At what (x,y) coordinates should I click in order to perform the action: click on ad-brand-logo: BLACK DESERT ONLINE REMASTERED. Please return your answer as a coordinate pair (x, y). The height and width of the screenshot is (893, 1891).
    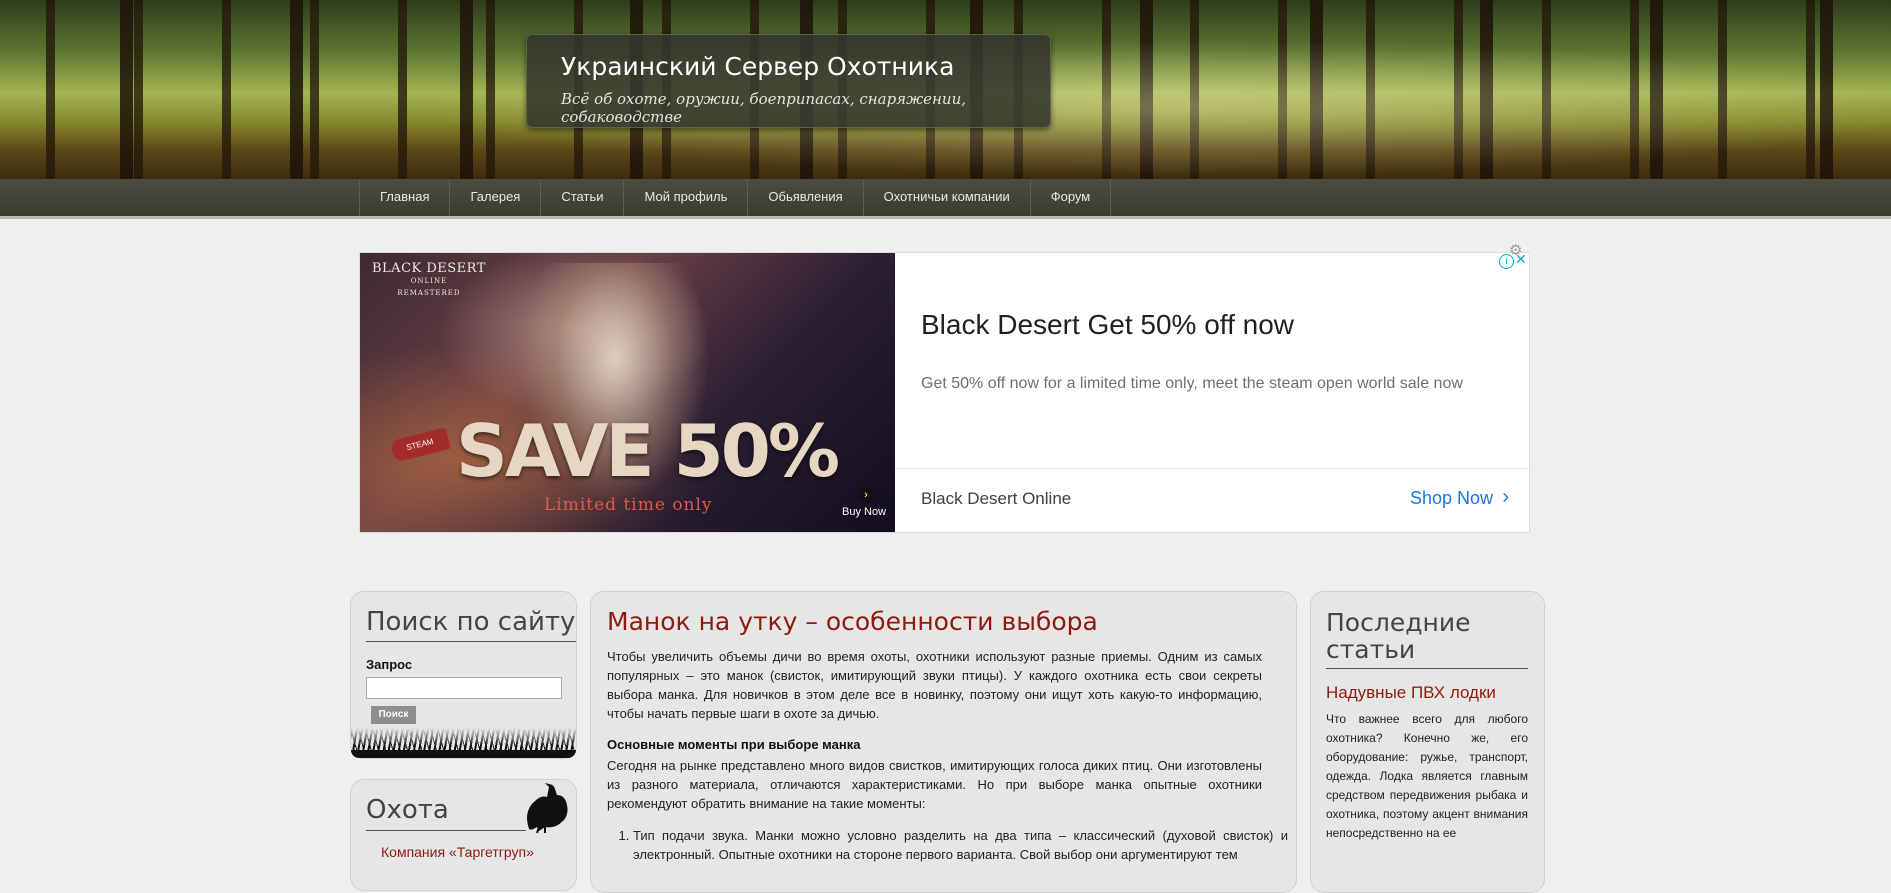
    Looking at the image, I should click on (429, 280).